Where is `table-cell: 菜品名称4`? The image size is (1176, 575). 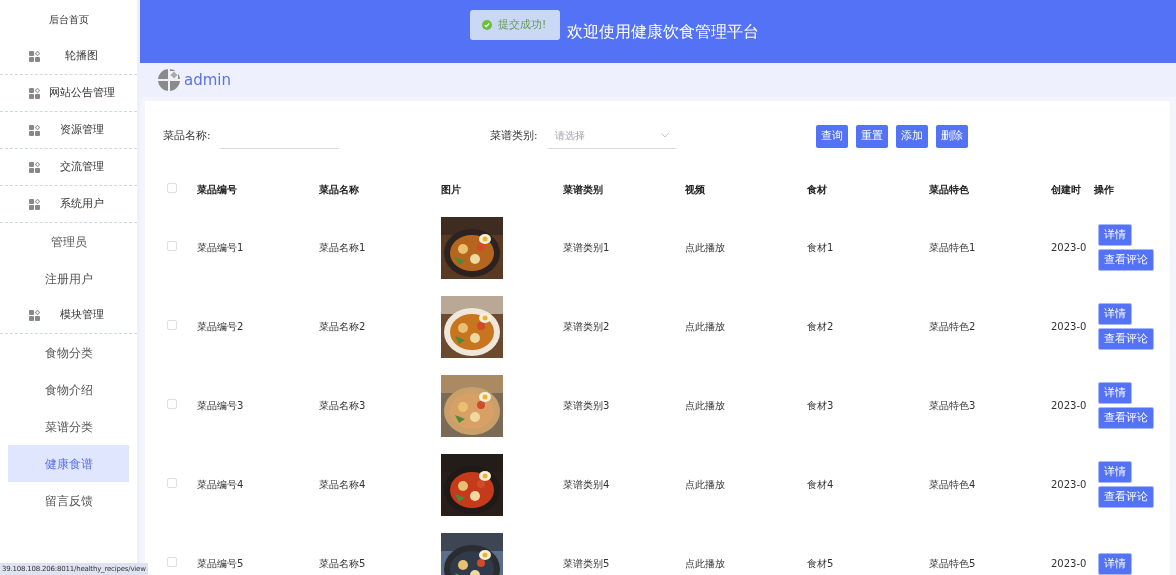
table-cell: 菜品名称4 is located at coordinates (342, 484).